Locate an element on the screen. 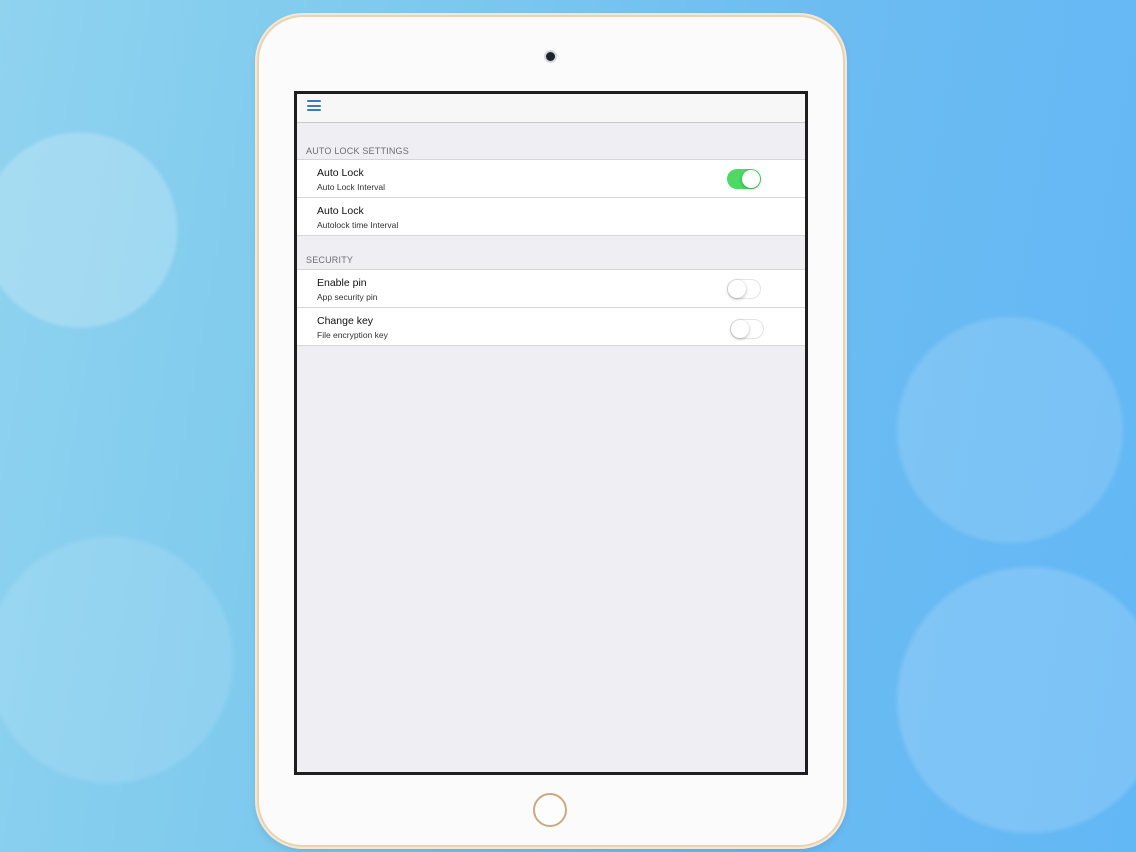  front-camera is located at coordinates (550, 56).